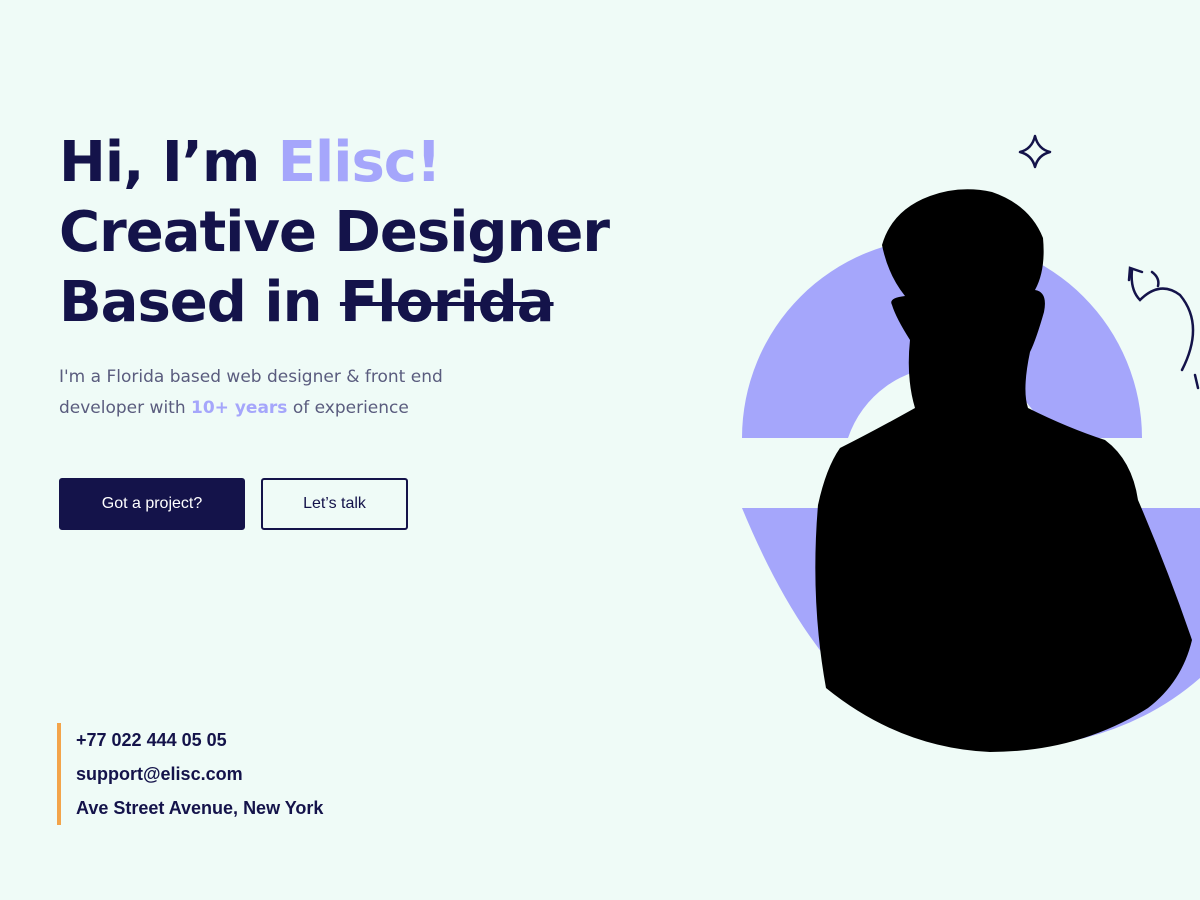 This screenshot has width=1200, height=900. What do you see at coordinates (199, 302) in the screenshot?
I see `hero-based-prefix: Based in` at bounding box center [199, 302].